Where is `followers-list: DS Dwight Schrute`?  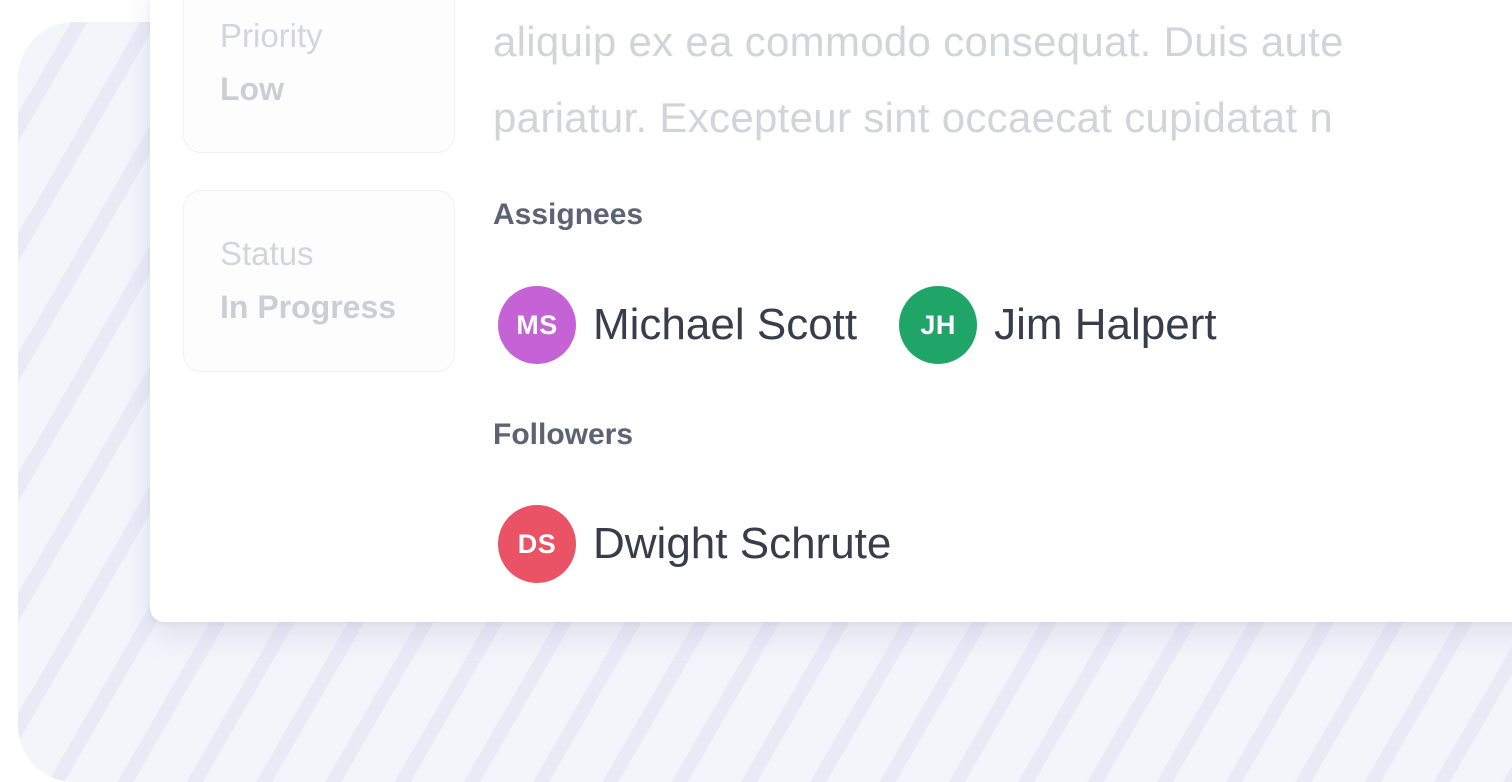 followers-list: DS Dwight Schrute is located at coordinates (694, 544).